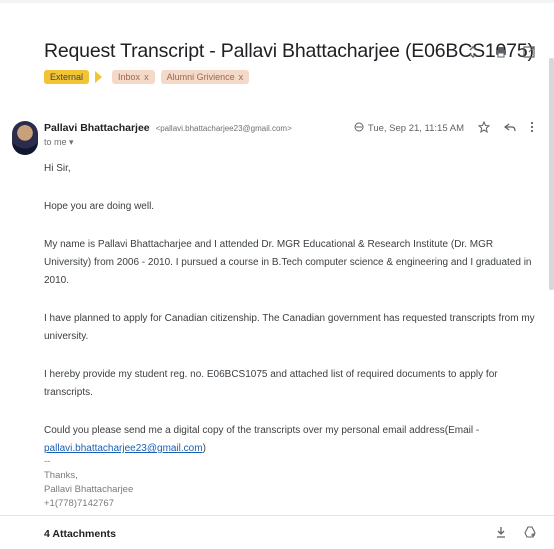 The height and width of the screenshot is (549, 554). Describe the element at coordinates (529, 52) in the screenshot. I see `new-window-icon` at that location.